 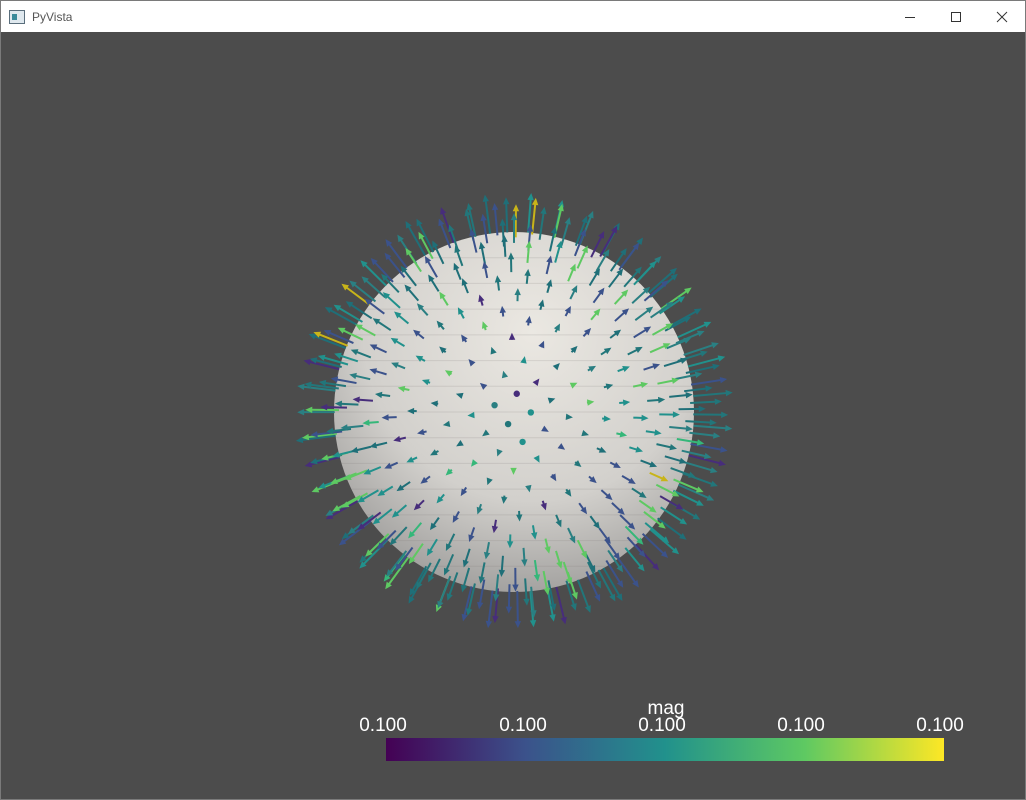 I want to click on maximize-button, so click(x=956, y=16).